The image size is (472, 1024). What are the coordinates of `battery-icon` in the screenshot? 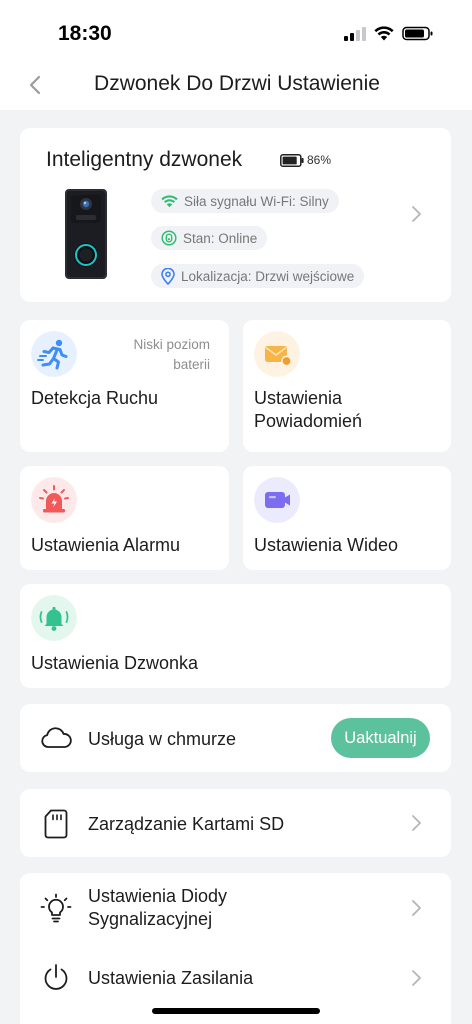 It's located at (292, 160).